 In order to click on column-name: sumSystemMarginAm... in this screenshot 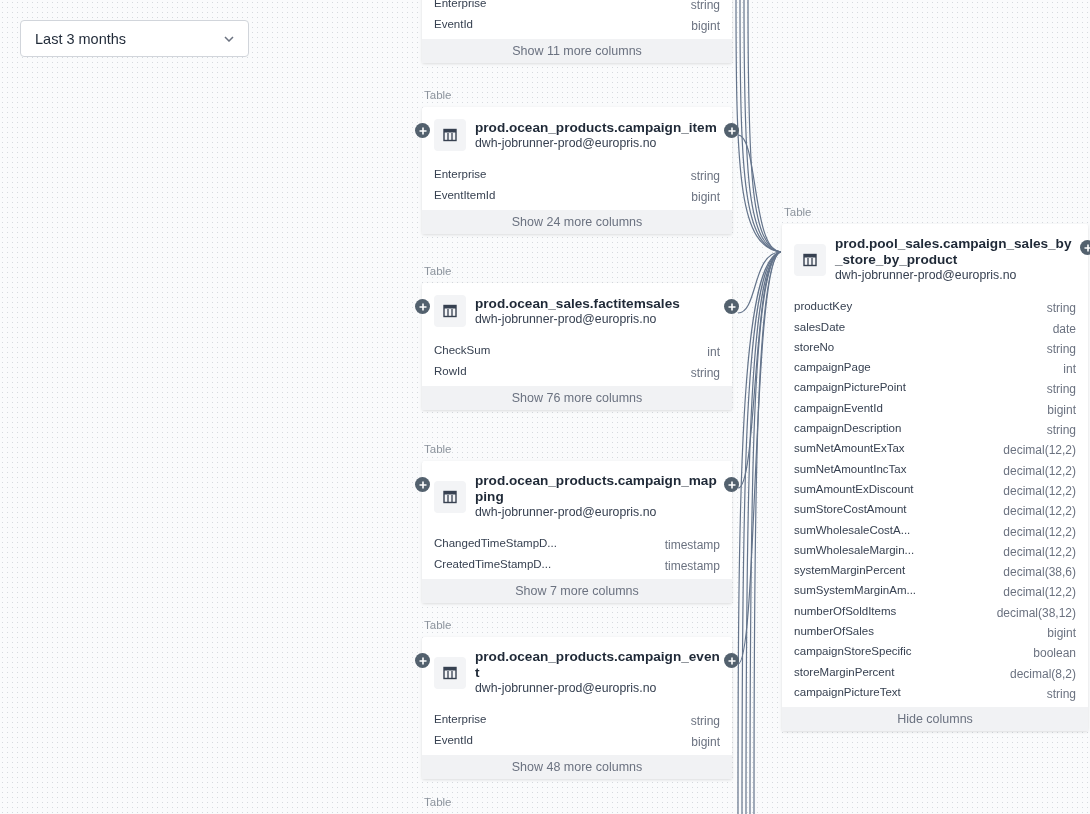, I will do `click(855, 591)`.